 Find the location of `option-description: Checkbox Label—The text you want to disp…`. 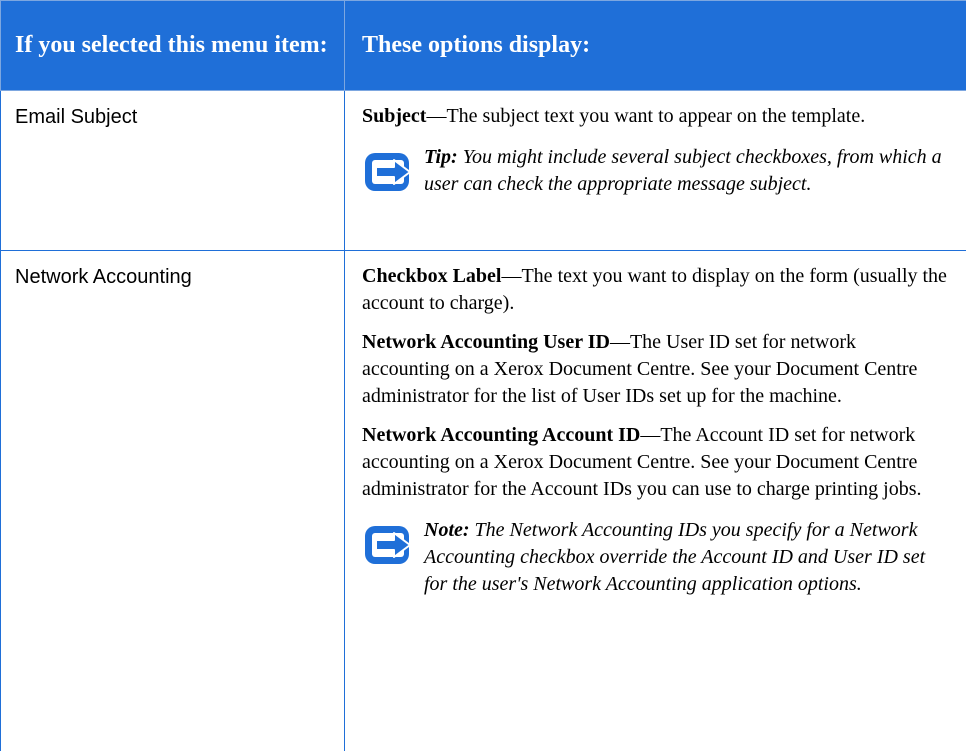

option-description: Checkbox Label—The text you want to disp… is located at coordinates (655, 290).